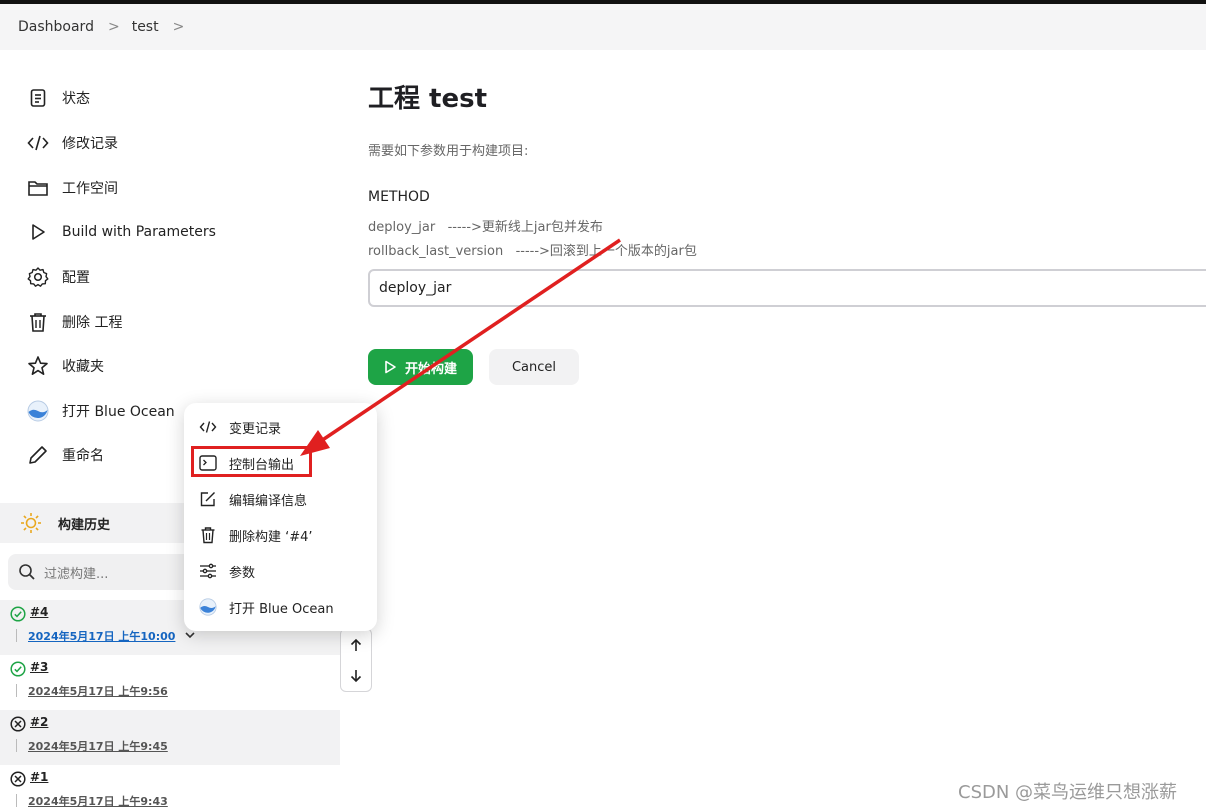  I want to click on sidebar-item-label: 打开 Blue Ocean, so click(118, 412).